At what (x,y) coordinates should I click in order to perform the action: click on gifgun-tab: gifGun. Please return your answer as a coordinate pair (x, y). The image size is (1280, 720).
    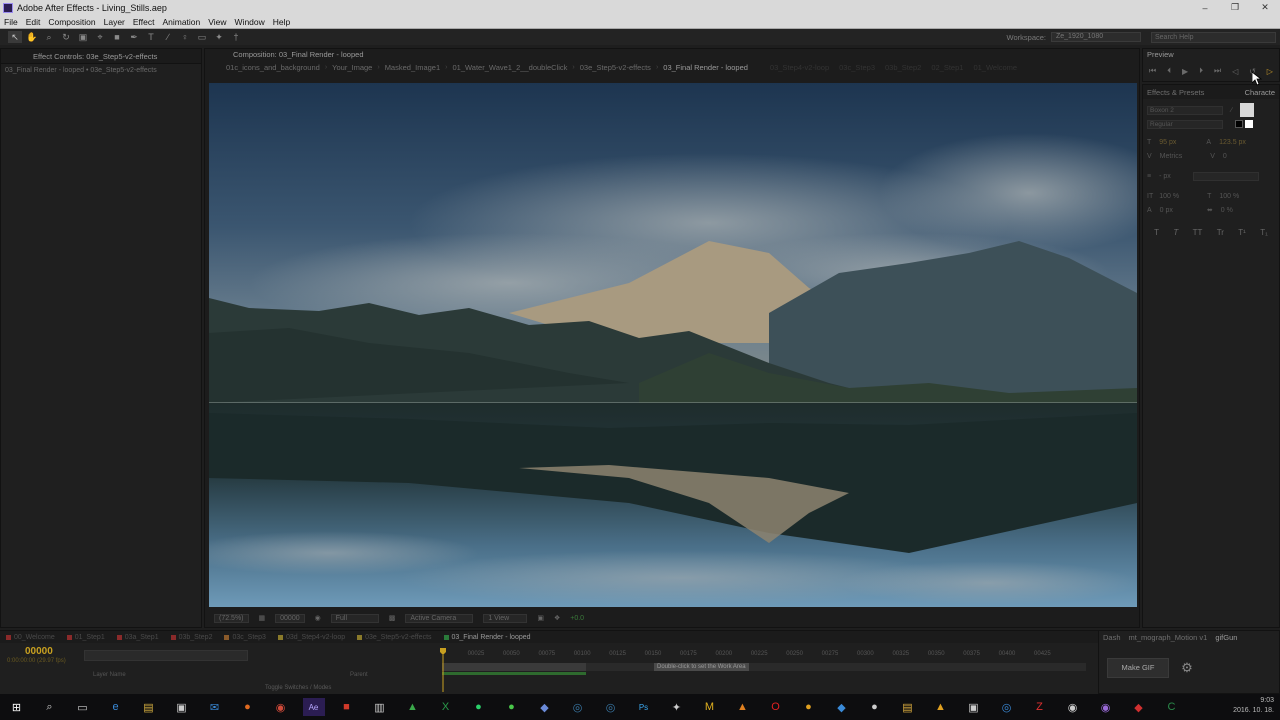
    Looking at the image, I should click on (1226, 637).